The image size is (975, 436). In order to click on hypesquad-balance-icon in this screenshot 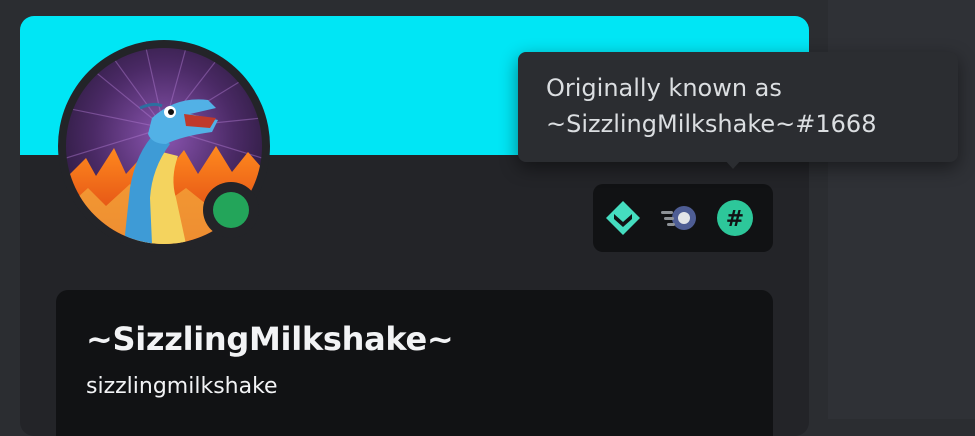, I will do `click(623, 218)`.